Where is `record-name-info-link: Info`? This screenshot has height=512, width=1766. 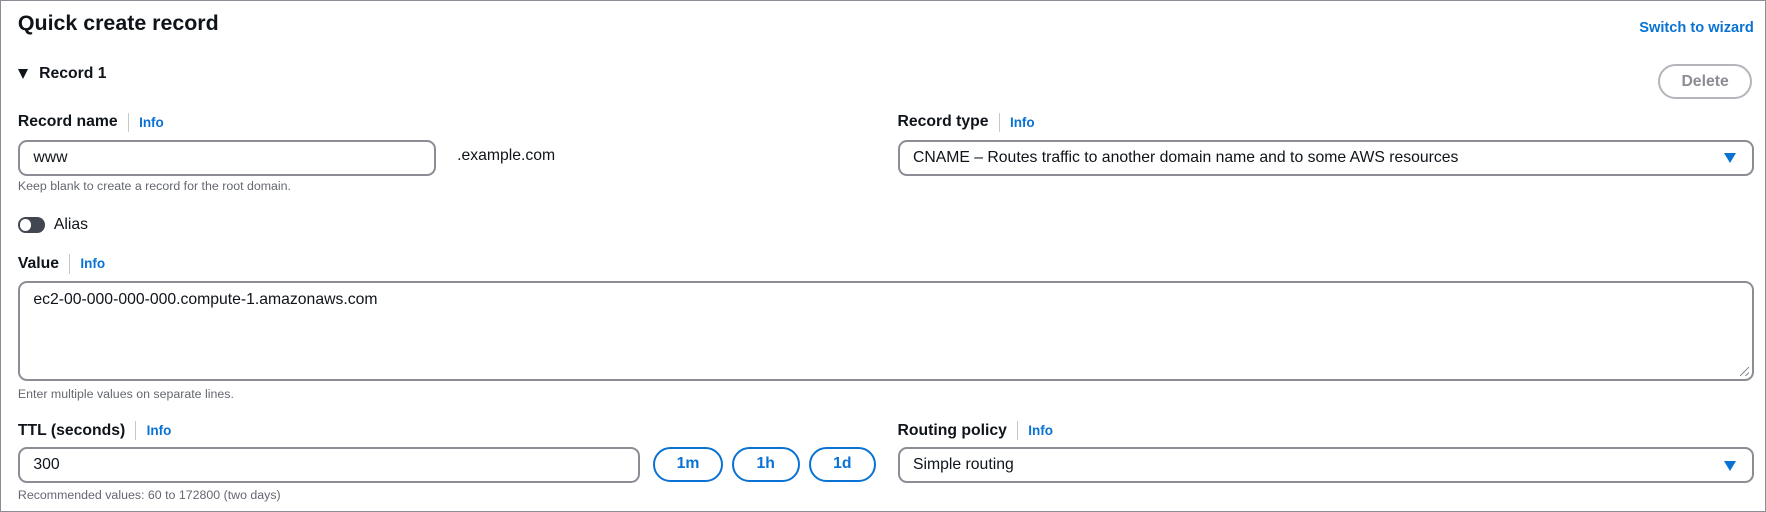 record-name-info-link: Info is located at coordinates (151, 122).